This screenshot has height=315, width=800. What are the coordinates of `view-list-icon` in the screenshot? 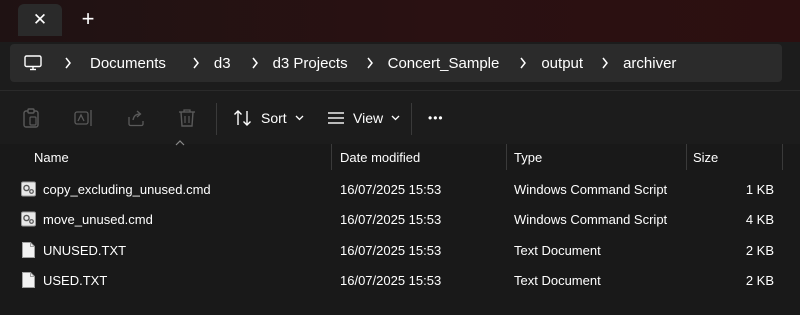 It's located at (336, 118).